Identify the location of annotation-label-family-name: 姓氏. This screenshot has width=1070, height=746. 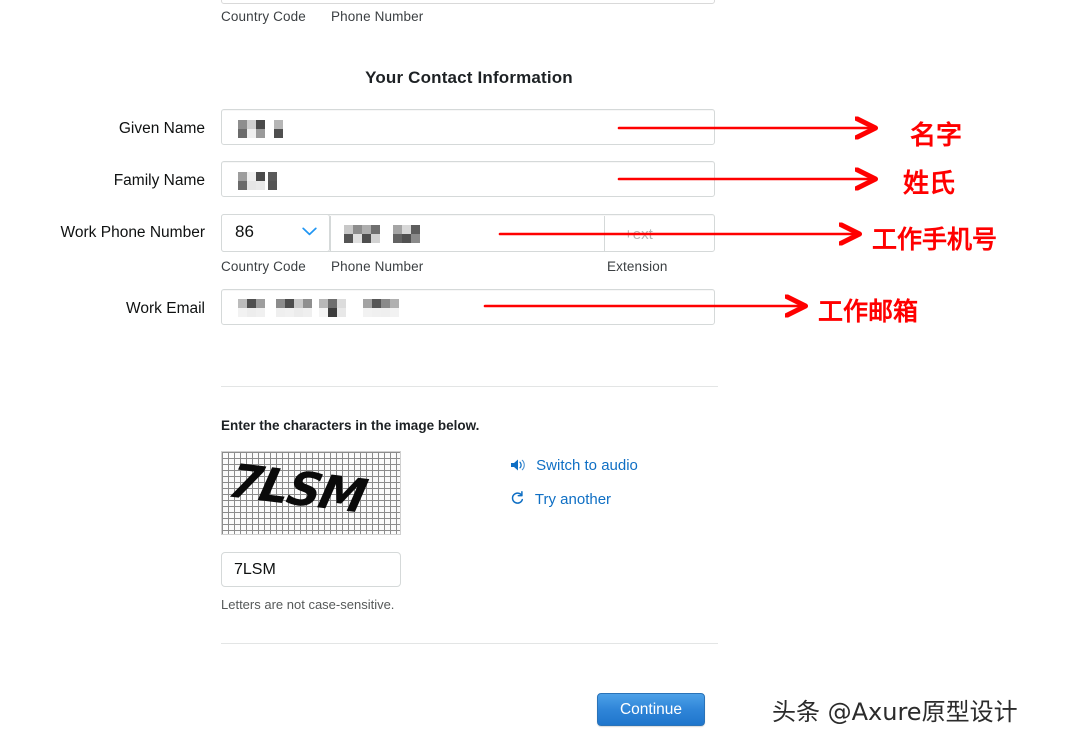
(929, 184).